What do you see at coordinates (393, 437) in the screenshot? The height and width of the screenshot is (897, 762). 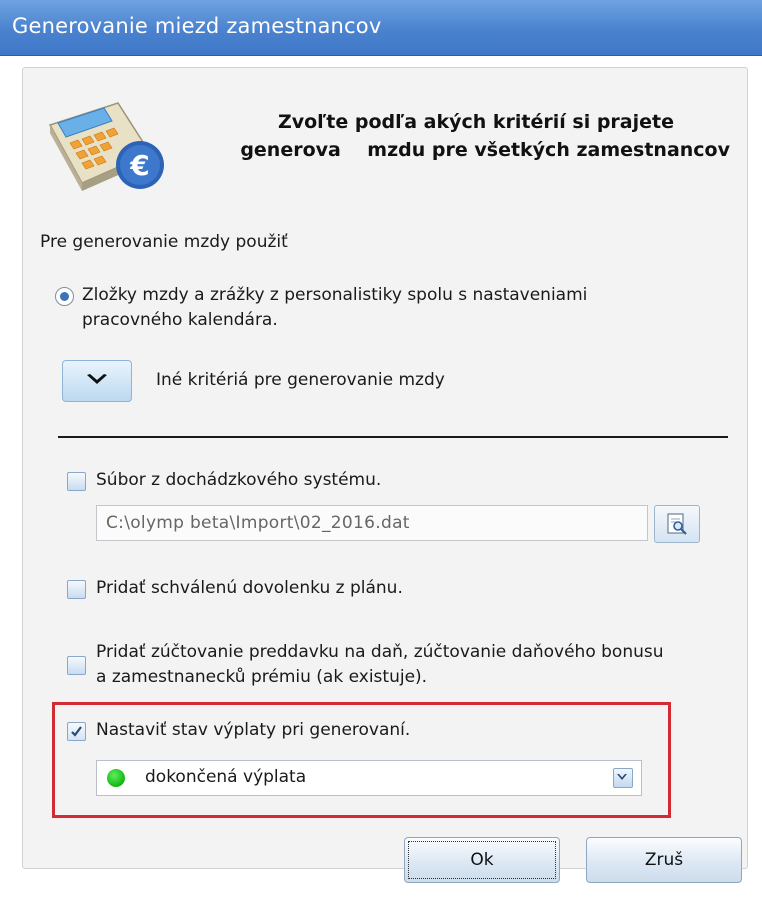 I see `divider` at bounding box center [393, 437].